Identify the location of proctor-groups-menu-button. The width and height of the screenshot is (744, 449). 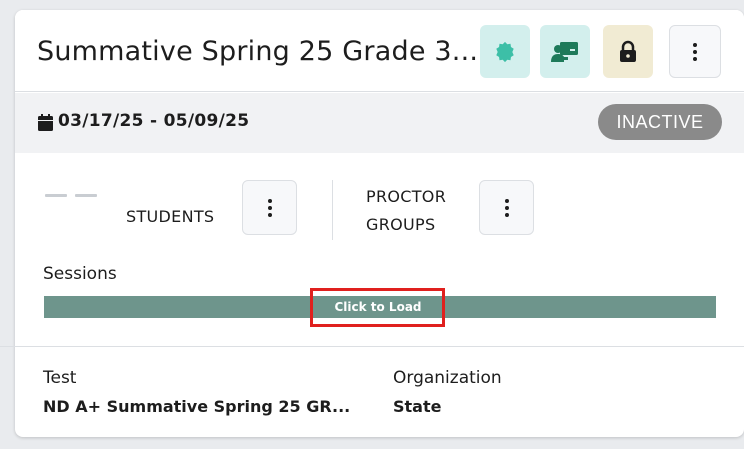
(506, 207).